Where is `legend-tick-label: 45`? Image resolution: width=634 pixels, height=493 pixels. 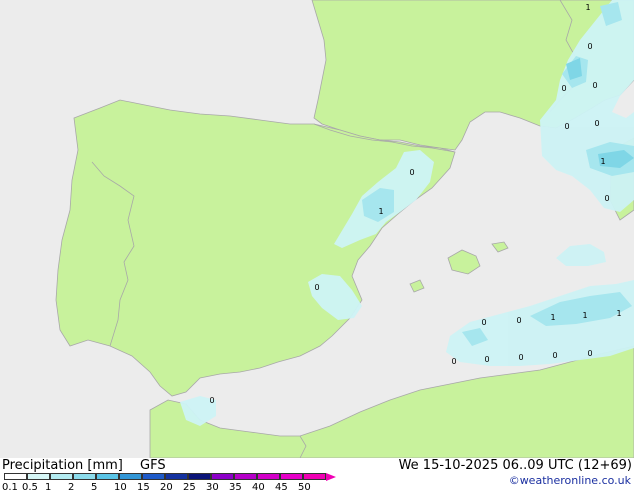
legend-tick-label: 45 is located at coordinates (281, 487).